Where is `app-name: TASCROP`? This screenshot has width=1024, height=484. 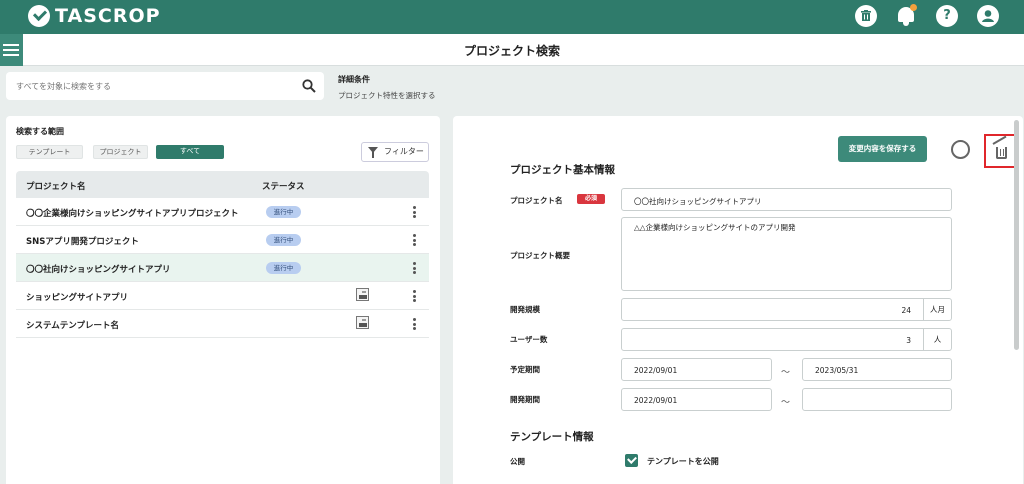 app-name: TASCROP is located at coordinates (108, 16).